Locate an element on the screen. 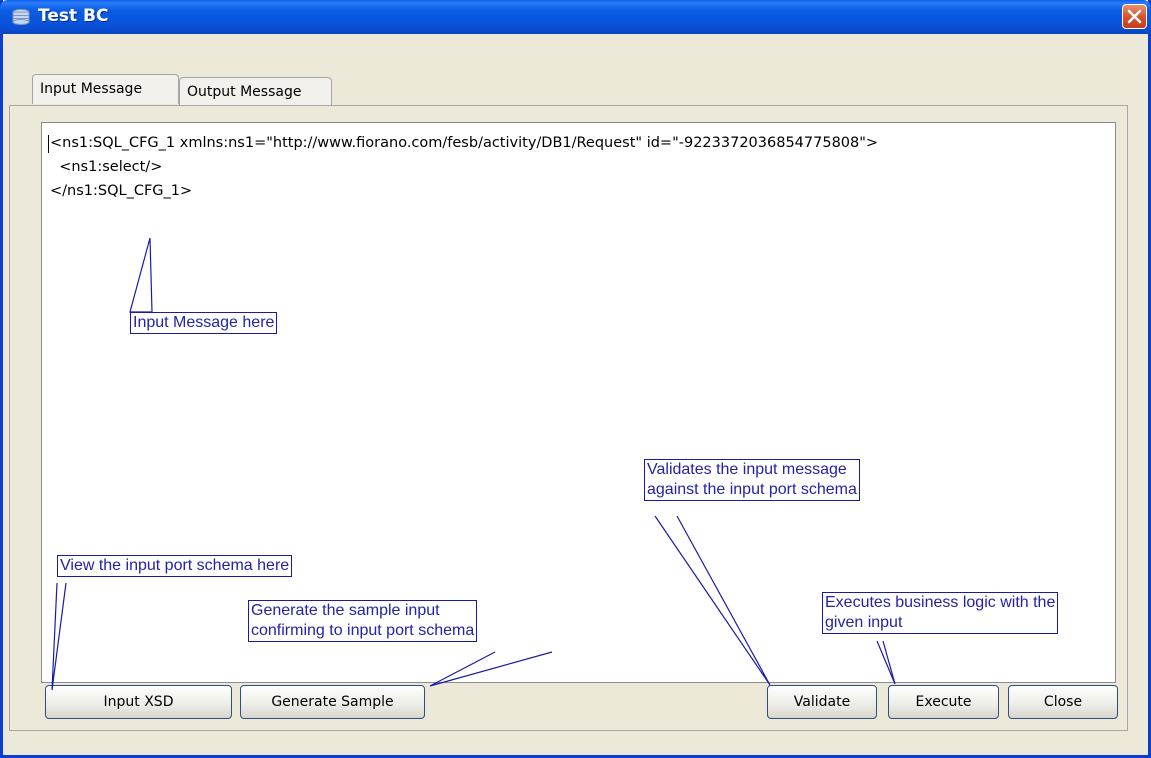 This screenshot has width=1151, height=758. text-caret is located at coordinates (48, 144).